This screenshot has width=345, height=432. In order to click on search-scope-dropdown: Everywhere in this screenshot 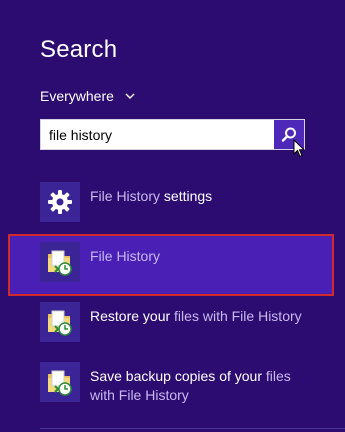, I will do `click(88, 96)`.